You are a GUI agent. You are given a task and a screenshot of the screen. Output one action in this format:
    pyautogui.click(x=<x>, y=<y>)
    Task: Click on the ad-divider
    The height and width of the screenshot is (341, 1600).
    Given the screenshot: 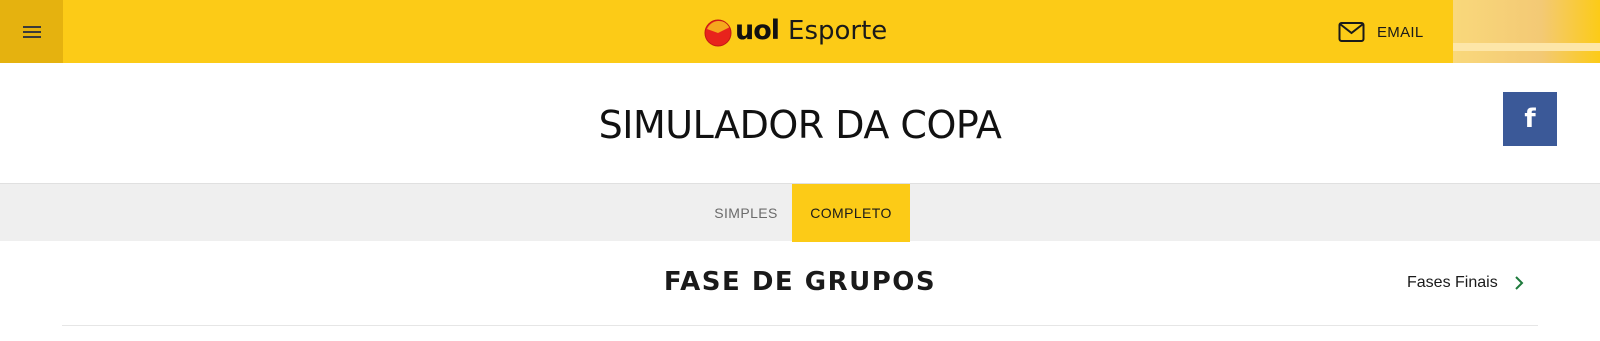 What is the action you would take?
    pyautogui.click(x=1526, y=47)
    